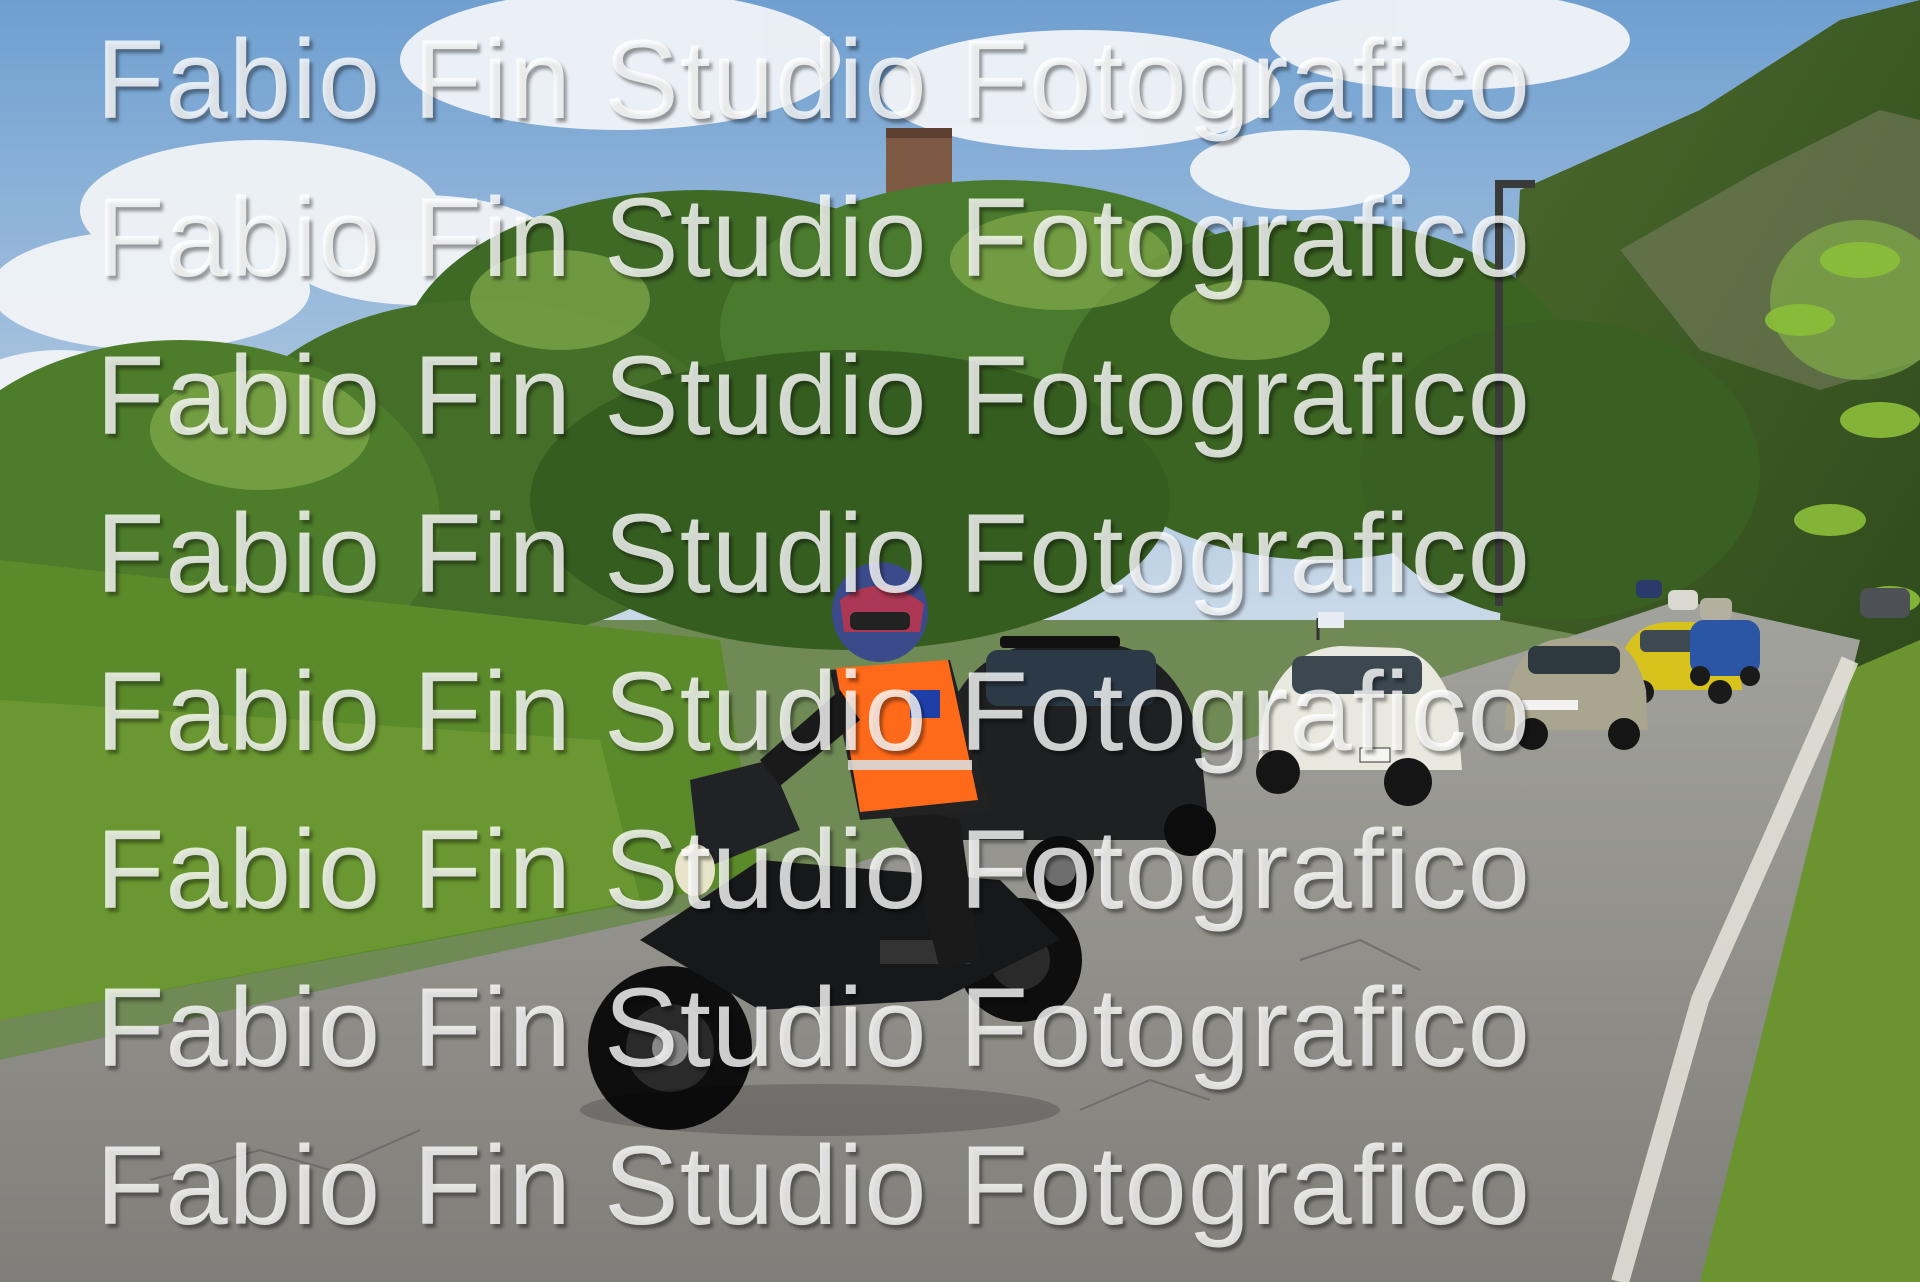 The height and width of the screenshot is (1282, 1920). I want to click on safety-vest, so click(907, 736).